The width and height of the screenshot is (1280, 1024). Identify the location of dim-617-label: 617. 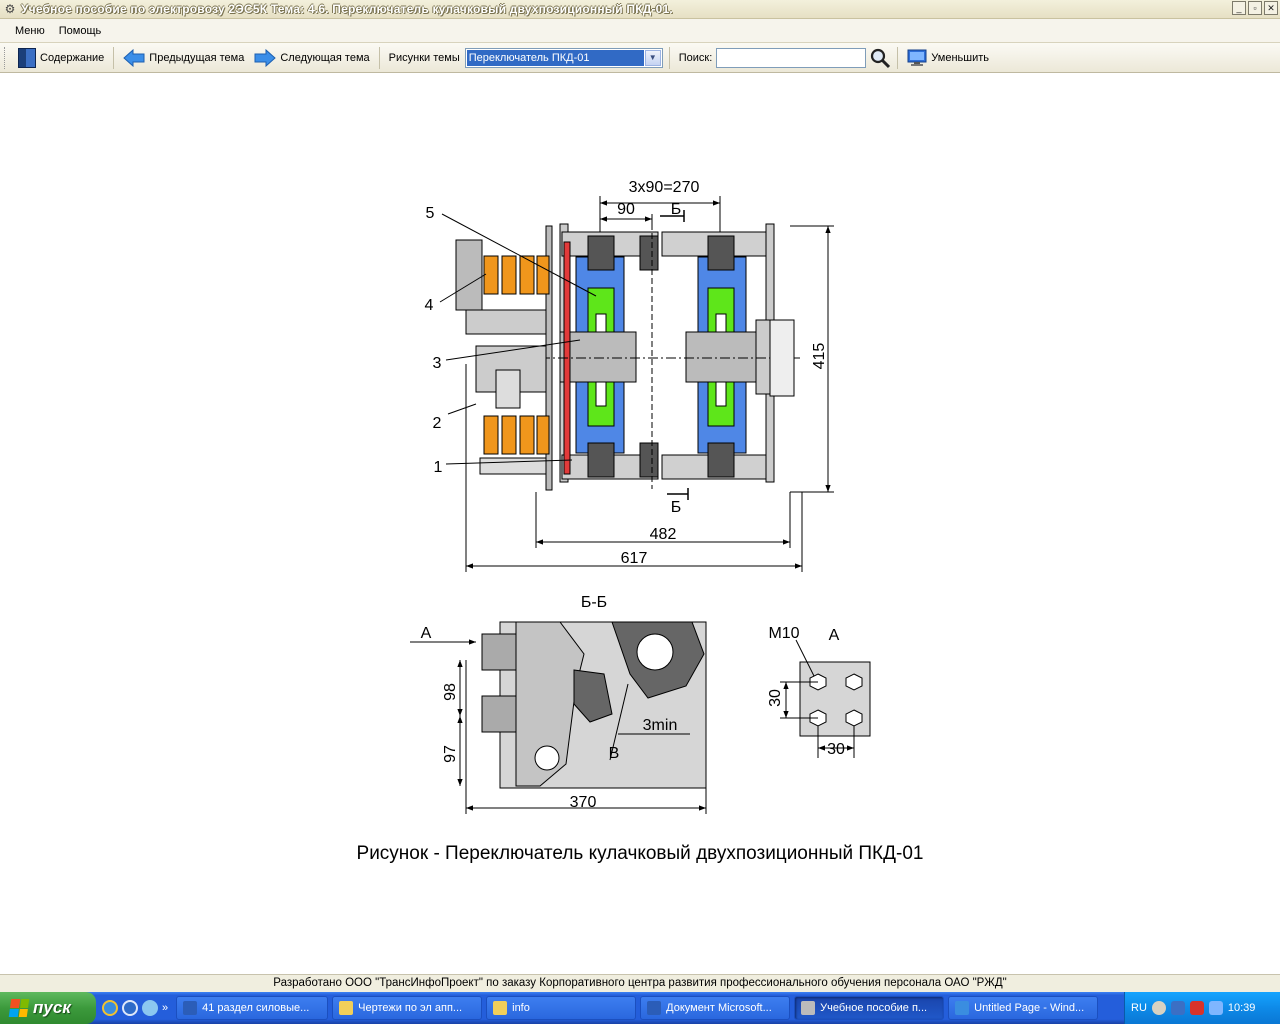
(634, 558).